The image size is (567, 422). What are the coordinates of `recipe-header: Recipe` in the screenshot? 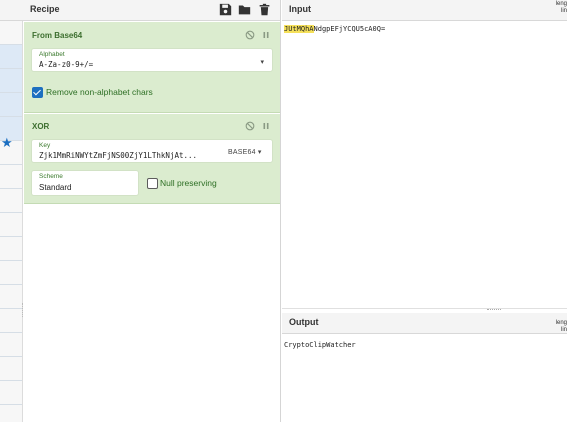 It's located at (151, 10).